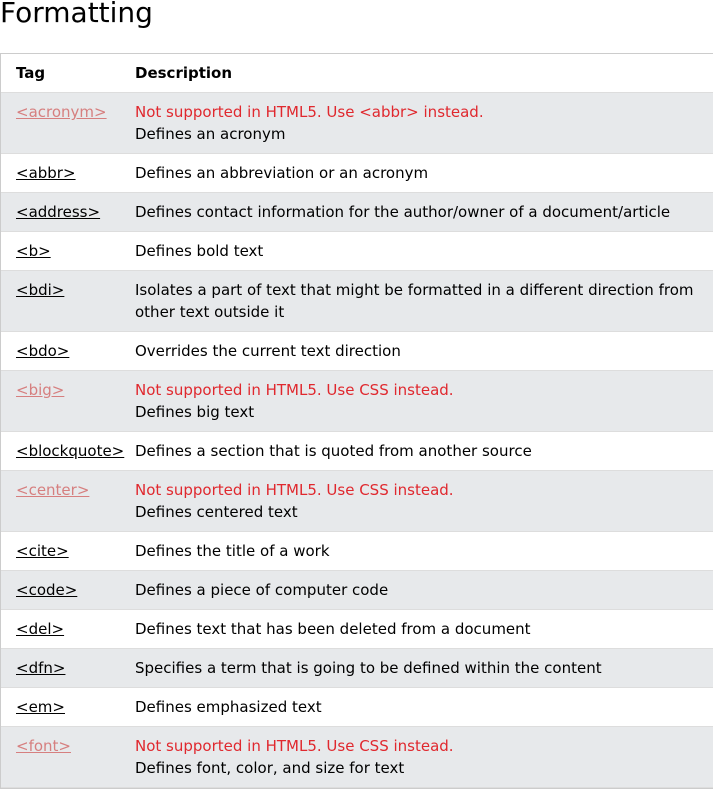 Image resolution: width=714 pixels, height=790 pixels. What do you see at coordinates (42, 351) in the screenshot?
I see `tag-link-bdo: <bdo>` at bounding box center [42, 351].